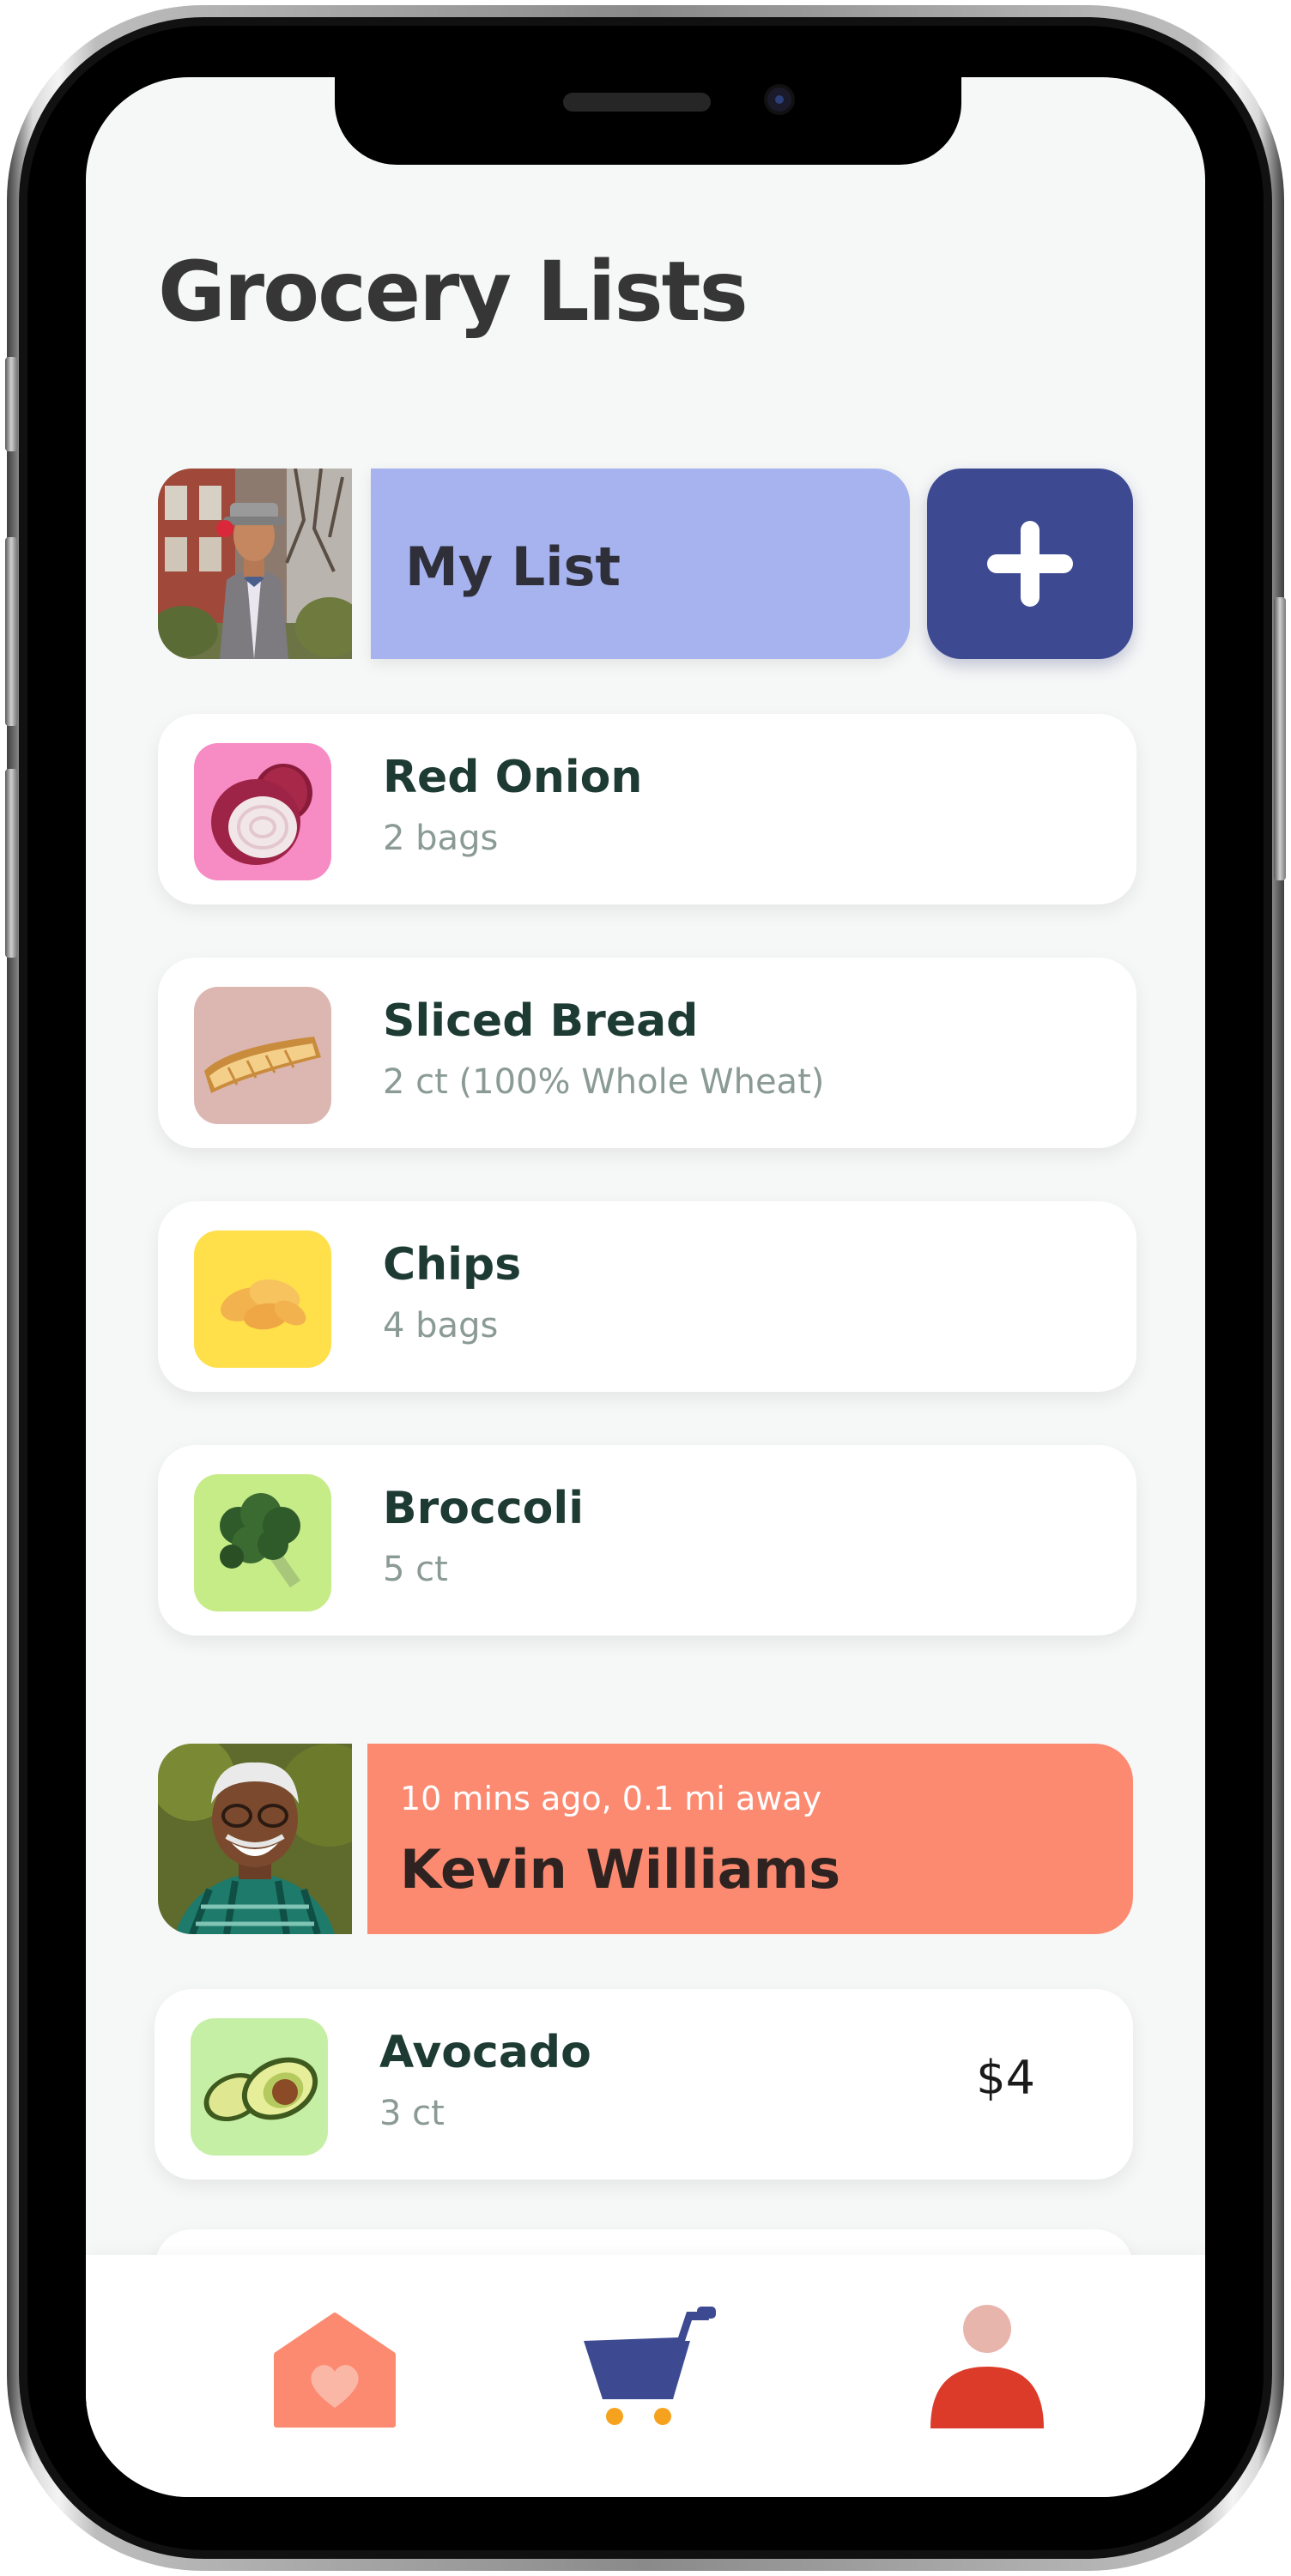 The image size is (1291, 2576). I want to click on home-heart-icon, so click(335, 2370).